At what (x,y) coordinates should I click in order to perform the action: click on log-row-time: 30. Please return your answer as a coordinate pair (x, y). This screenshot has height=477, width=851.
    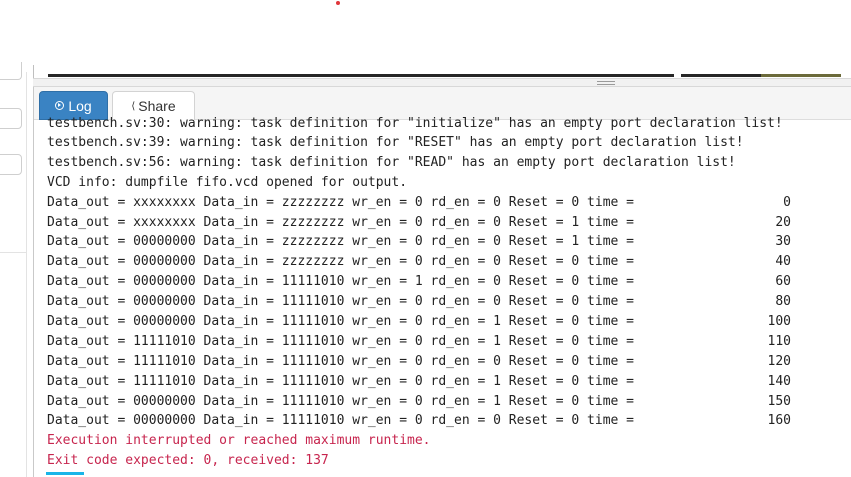
    Looking at the image, I should click on (783, 242).